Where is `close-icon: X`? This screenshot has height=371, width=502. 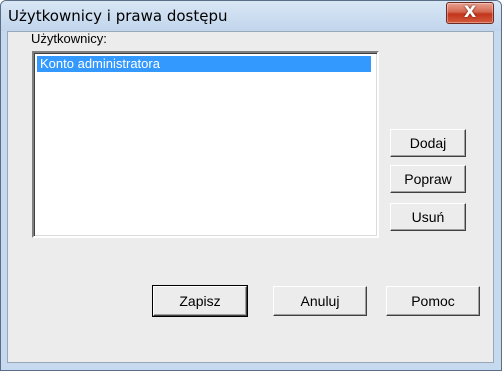 close-icon: X is located at coordinates (470, 11).